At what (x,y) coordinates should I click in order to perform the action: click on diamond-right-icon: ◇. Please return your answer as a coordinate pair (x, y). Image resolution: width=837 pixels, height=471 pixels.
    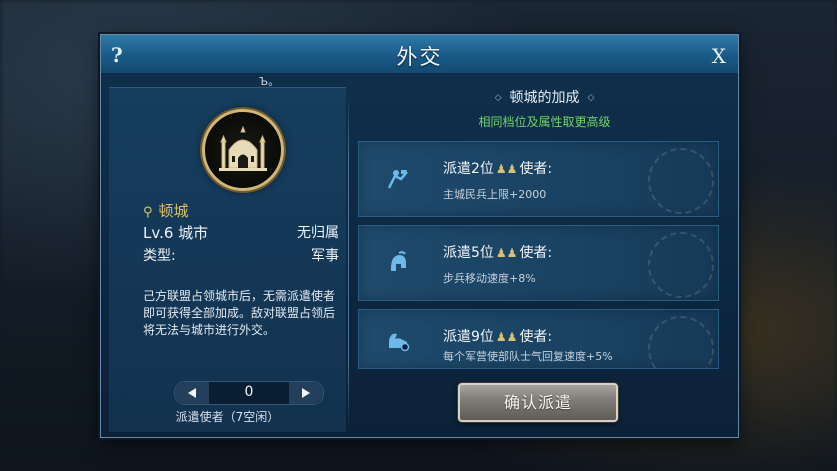
    Looking at the image, I should click on (591, 98).